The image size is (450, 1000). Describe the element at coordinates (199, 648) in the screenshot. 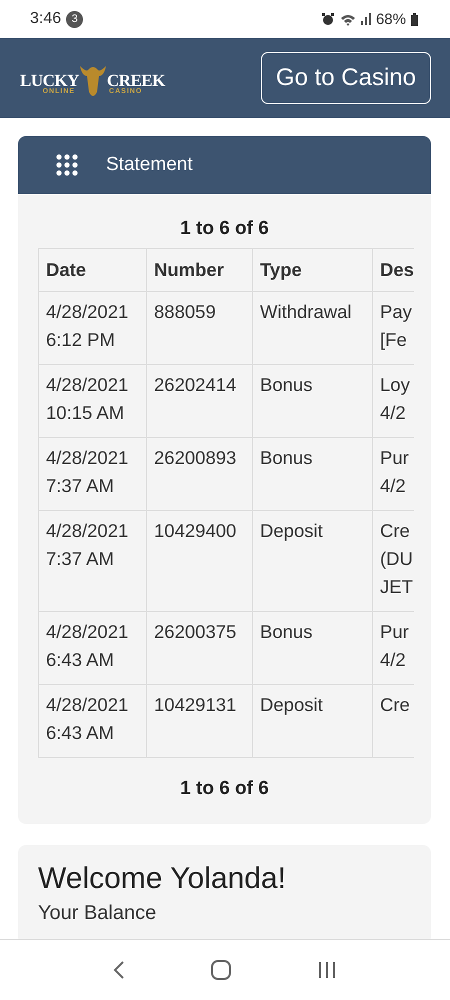

I see `table-cell: 26200375` at that location.